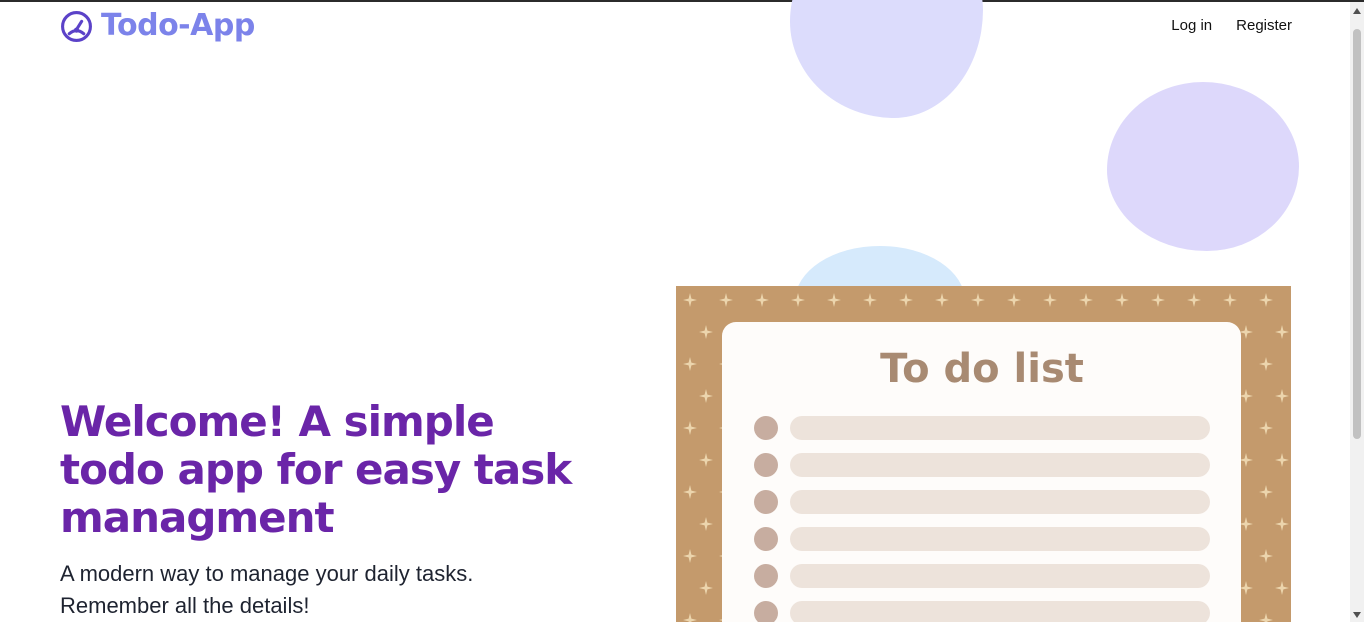 This screenshot has width=1364, height=622. What do you see at coordinates (886, 59) in the screenshot?
I see `decorative-blob-lavender` at bounding box center [886, 59].